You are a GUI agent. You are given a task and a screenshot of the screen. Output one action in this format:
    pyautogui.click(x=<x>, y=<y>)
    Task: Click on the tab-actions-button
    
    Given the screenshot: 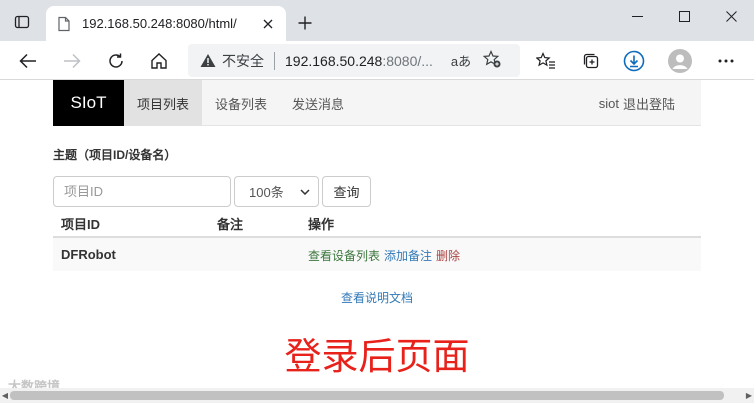 What is the action you would take?
    pyautogui.click(x=22, y=22)
    